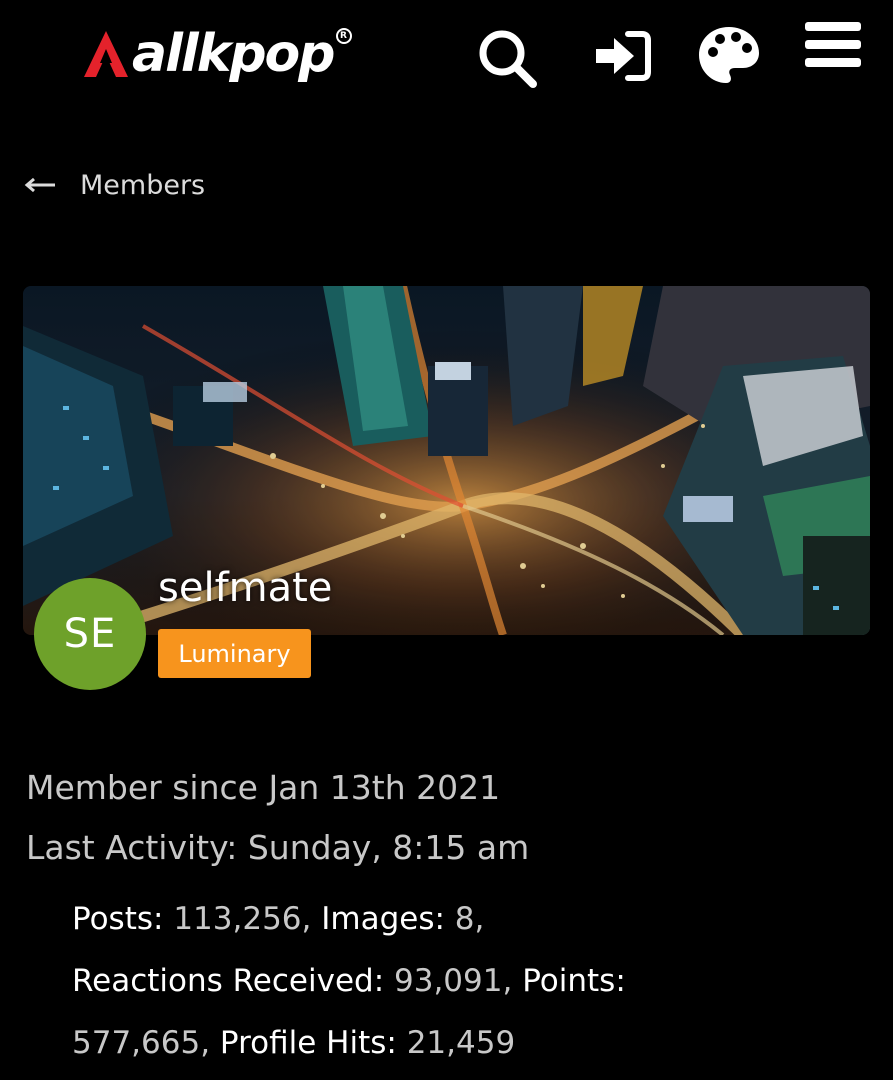 The image size is (893, 1080). I want to click on reactions-label: Reactions Received:, so click(228, 981).